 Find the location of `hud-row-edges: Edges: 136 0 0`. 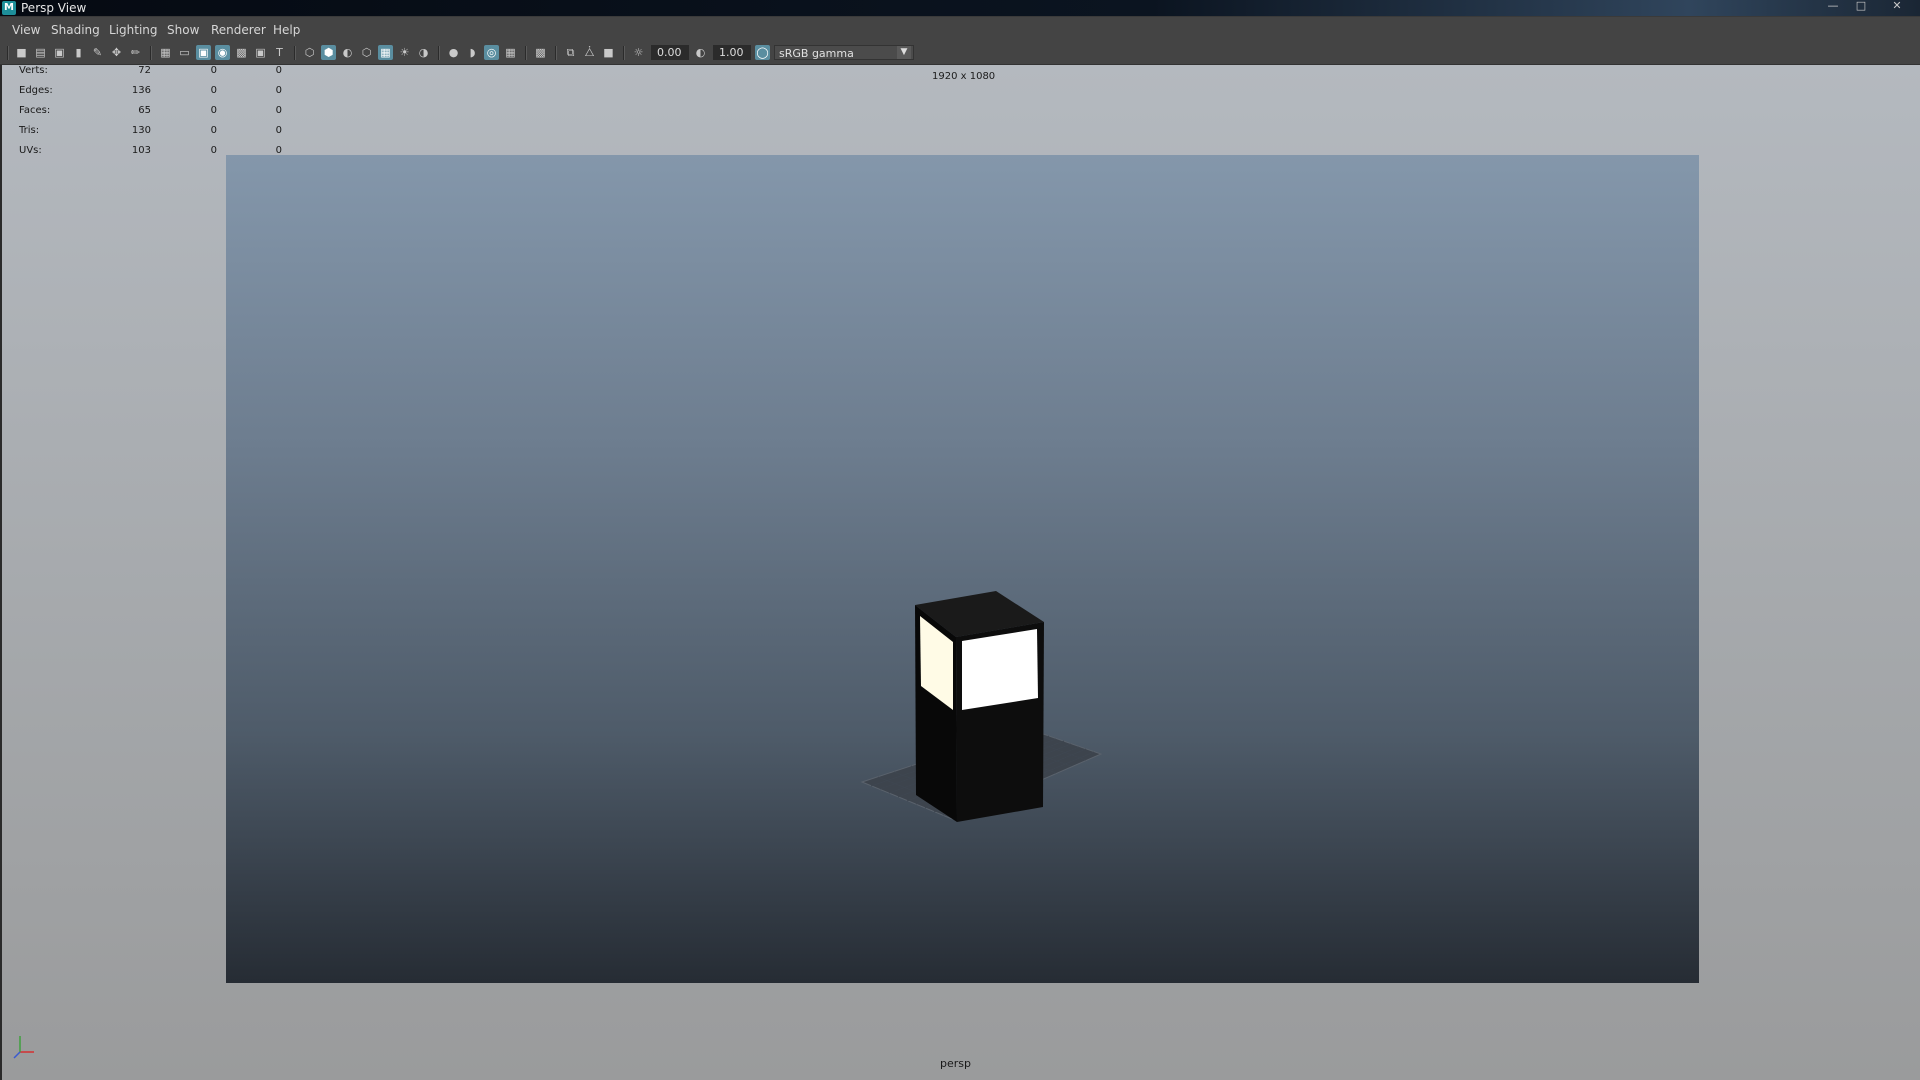

hud-row-edges: Edges: 136 0 0 is located at coordinates (150, 93).